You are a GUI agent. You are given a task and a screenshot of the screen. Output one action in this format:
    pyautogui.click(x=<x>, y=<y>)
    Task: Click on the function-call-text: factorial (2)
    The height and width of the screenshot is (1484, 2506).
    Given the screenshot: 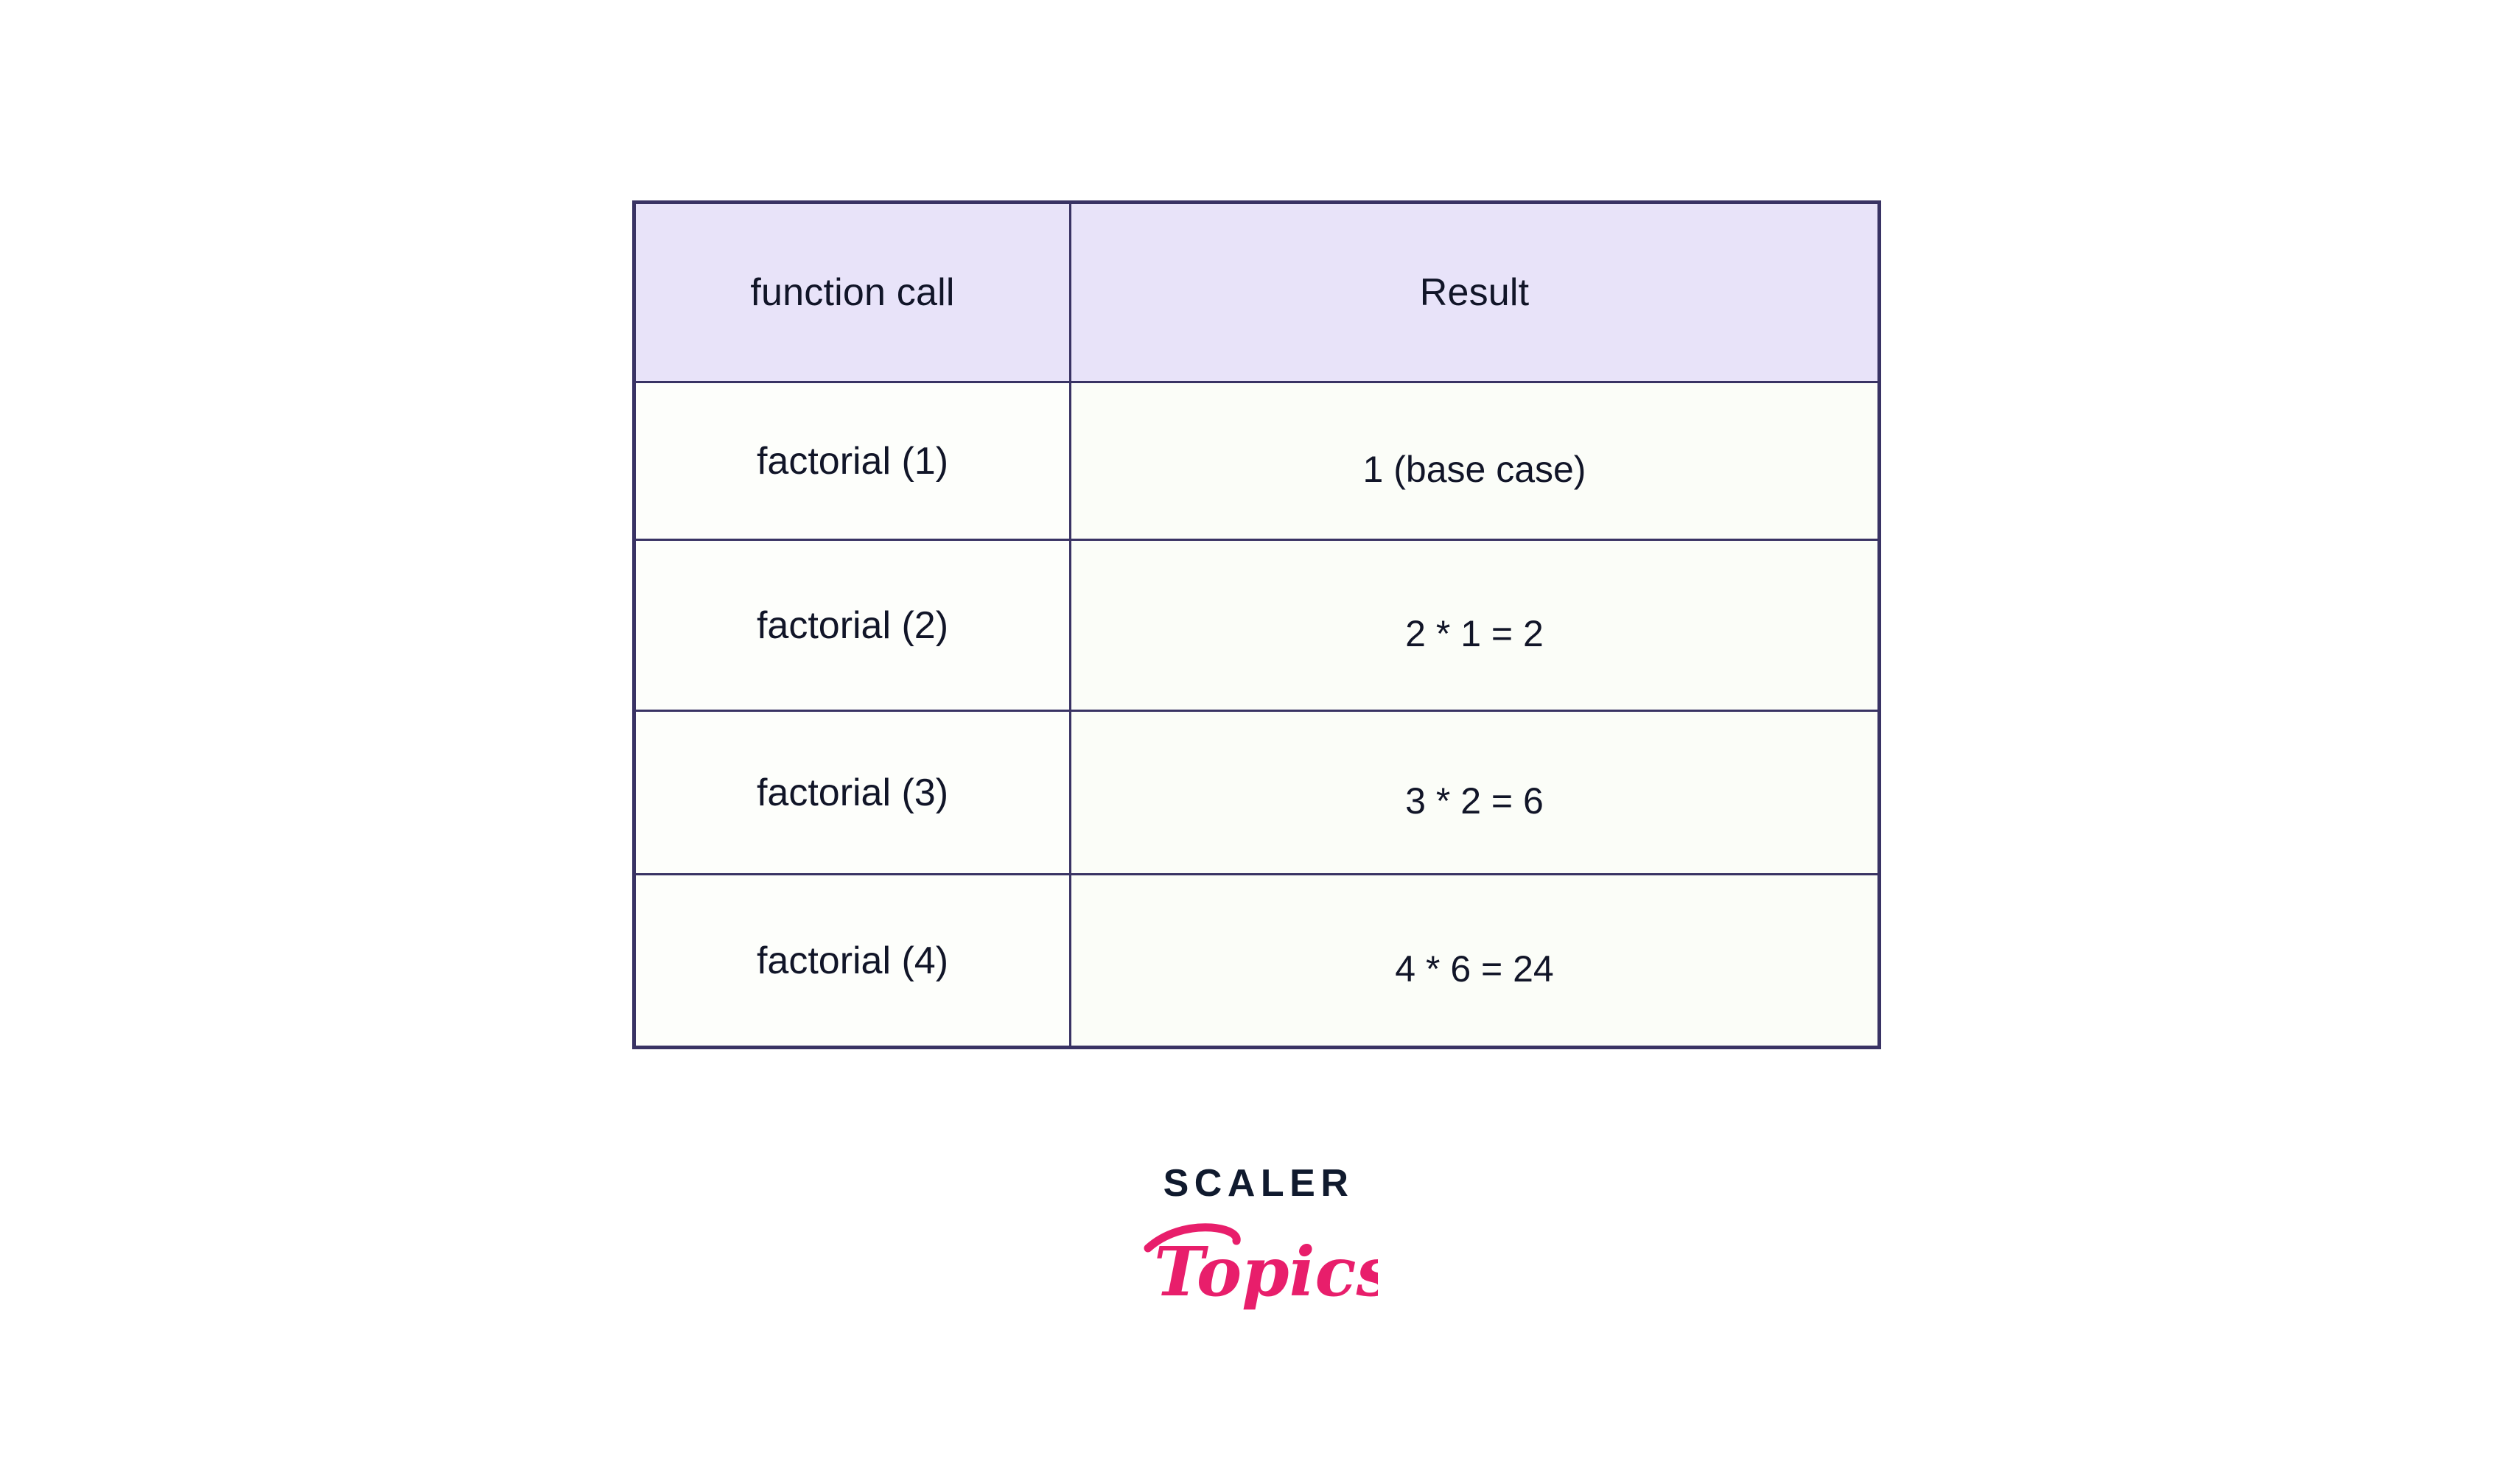 What is the action you would take?
    pyautogui.click(x=852, y=625)
    